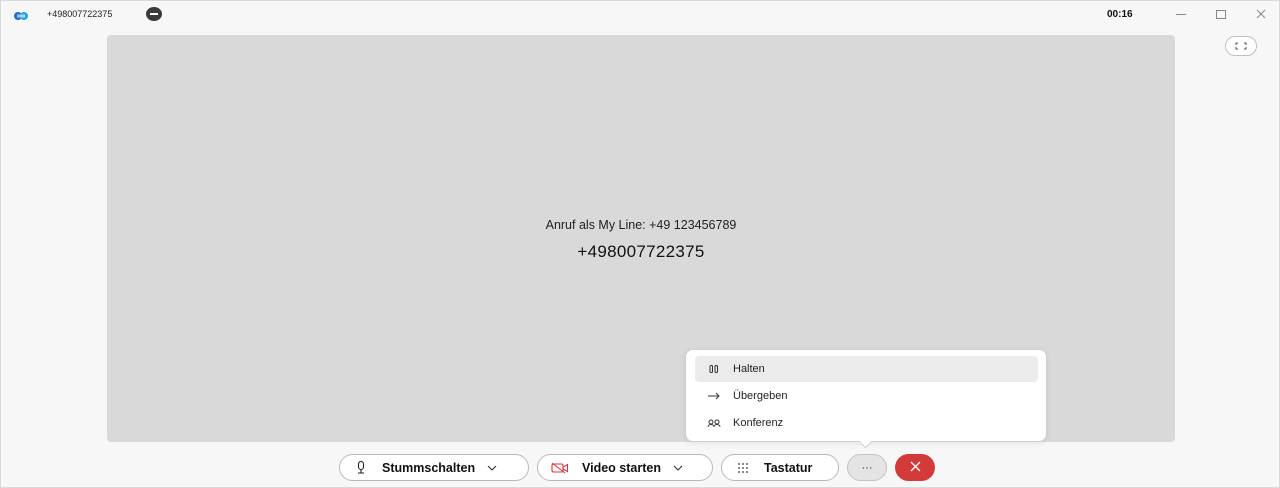 The image size is (1280, 488). I want to click on fullscreen-icon, so click(1241, 46).